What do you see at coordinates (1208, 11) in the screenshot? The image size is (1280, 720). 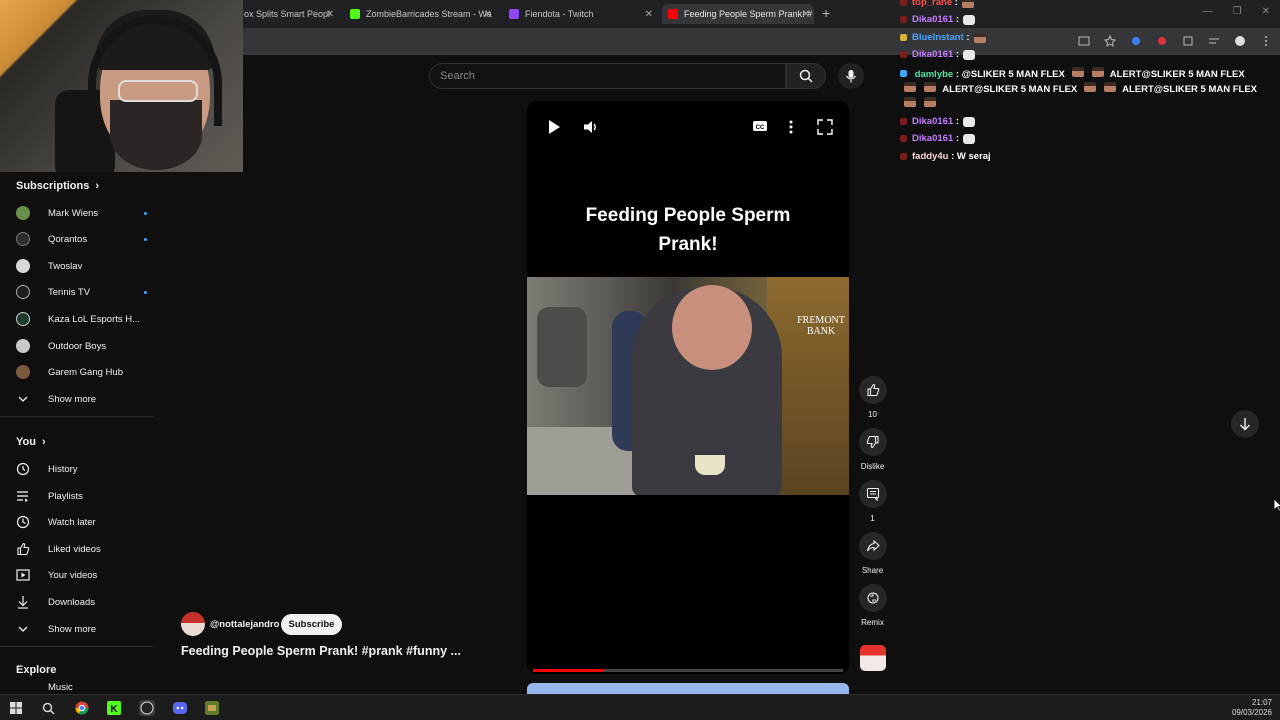 I see `minimize-icon: —` at bounding box center [1208, 11].